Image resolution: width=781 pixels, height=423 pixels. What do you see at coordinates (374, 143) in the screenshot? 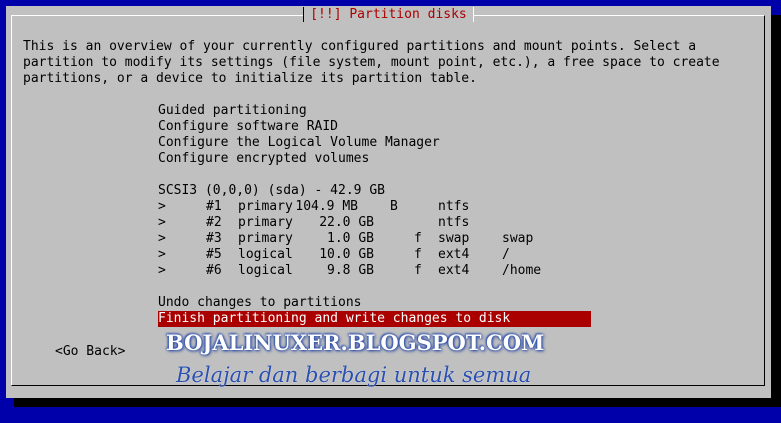
I see `menu-item-configure-lvm: Configure the Logical Volume Manager` at bounding box center [374, 143].